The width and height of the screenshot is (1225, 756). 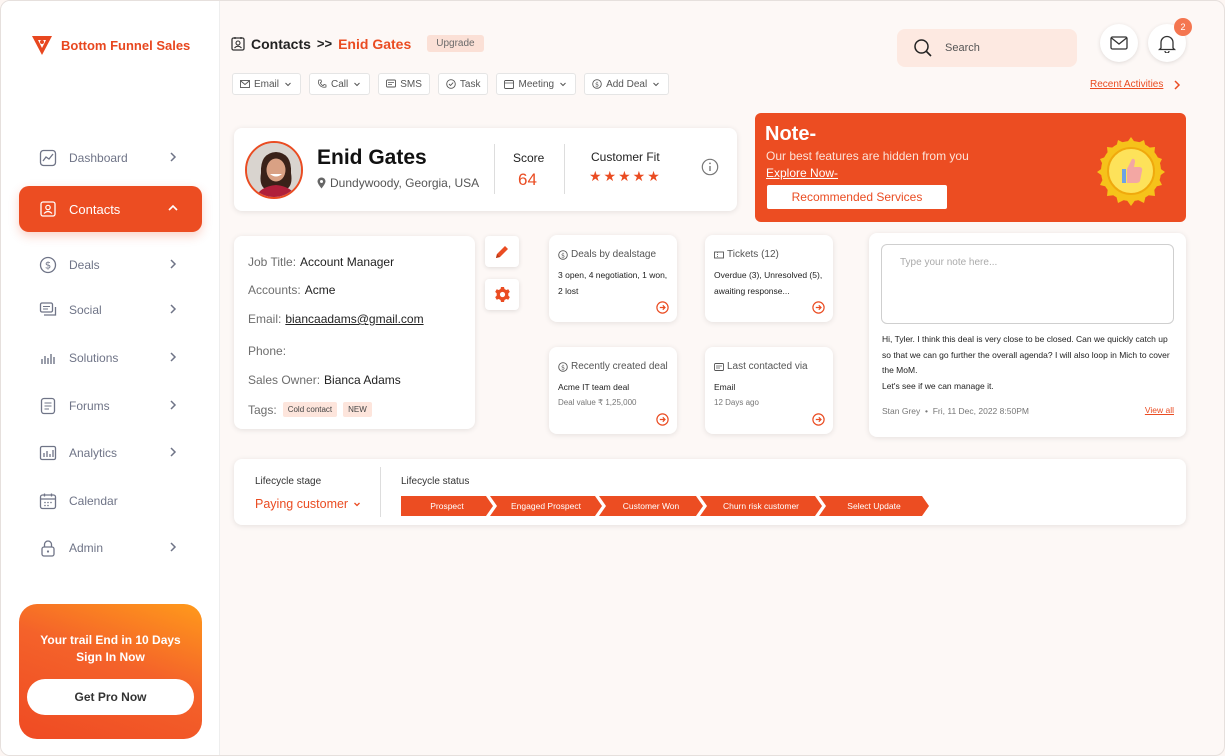 I want to click on analytics-icon, so click(x=48, y=453).